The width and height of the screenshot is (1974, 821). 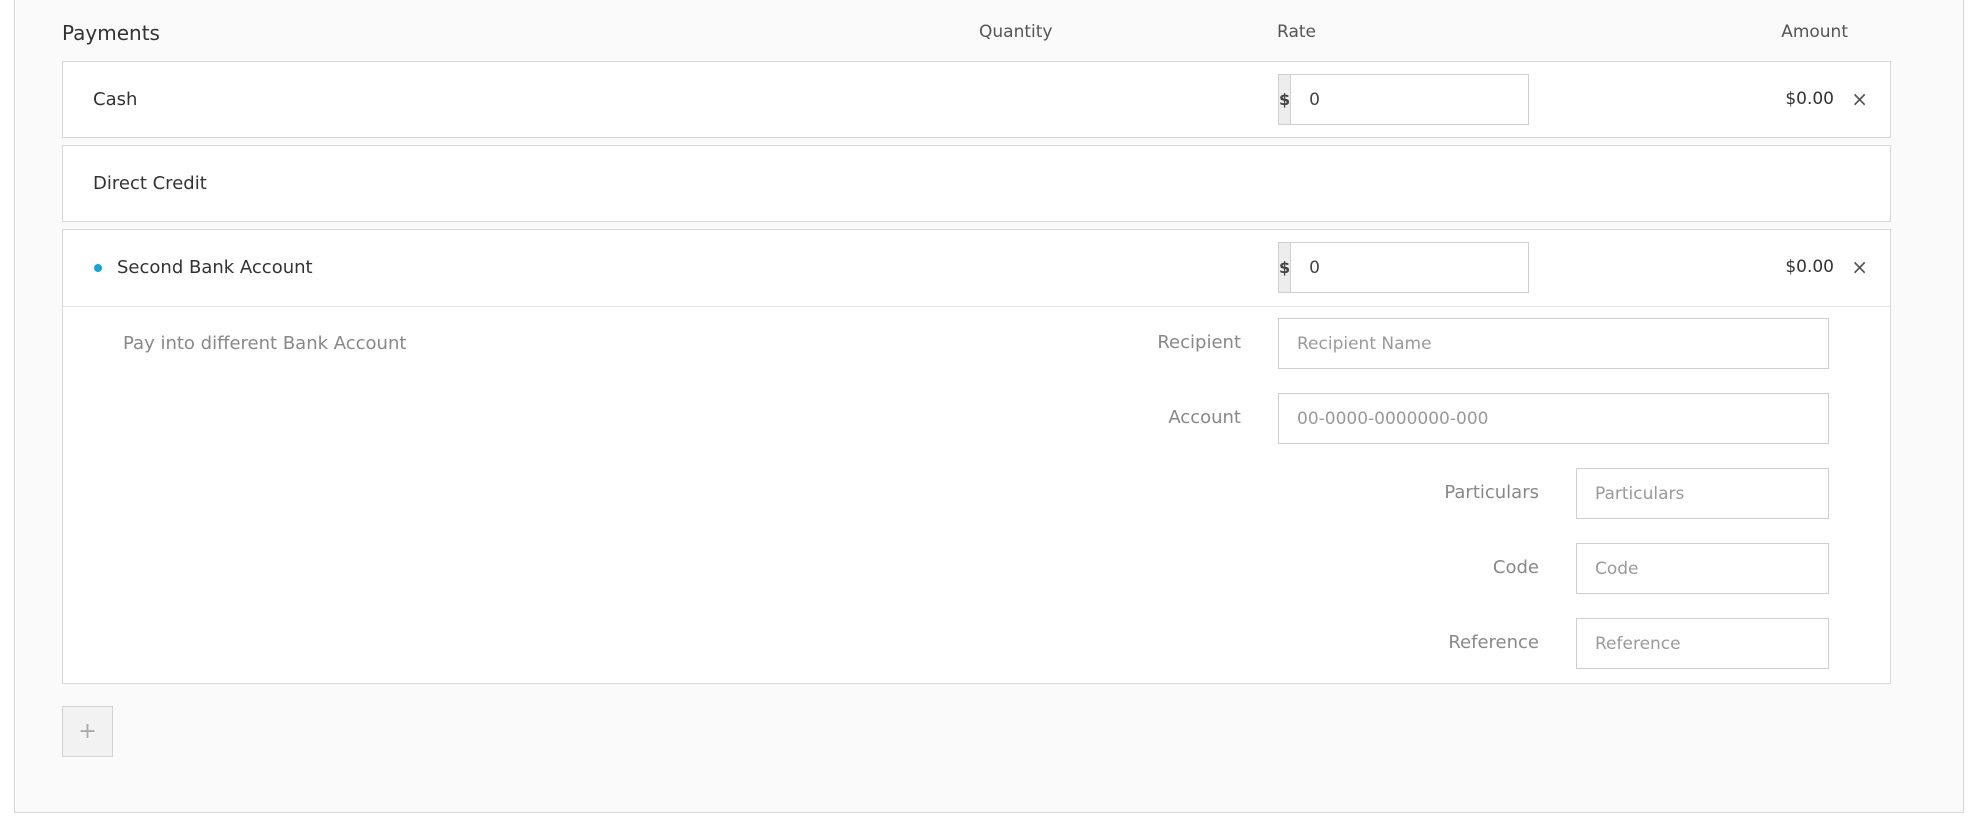 I want to click on account-label: Account, so click(x=1204, y=417).